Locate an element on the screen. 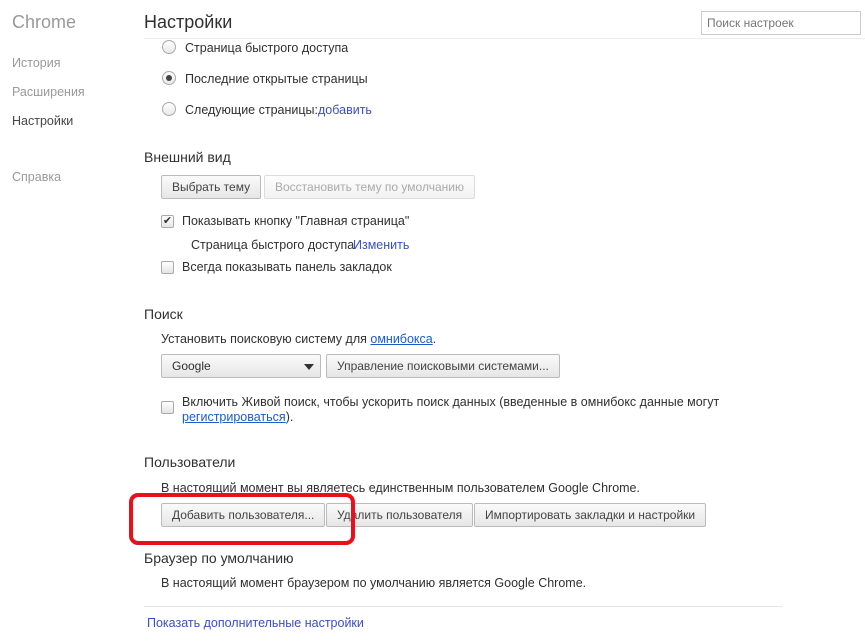  section-title-users: Пользователи is located at coordinates (190, 462).